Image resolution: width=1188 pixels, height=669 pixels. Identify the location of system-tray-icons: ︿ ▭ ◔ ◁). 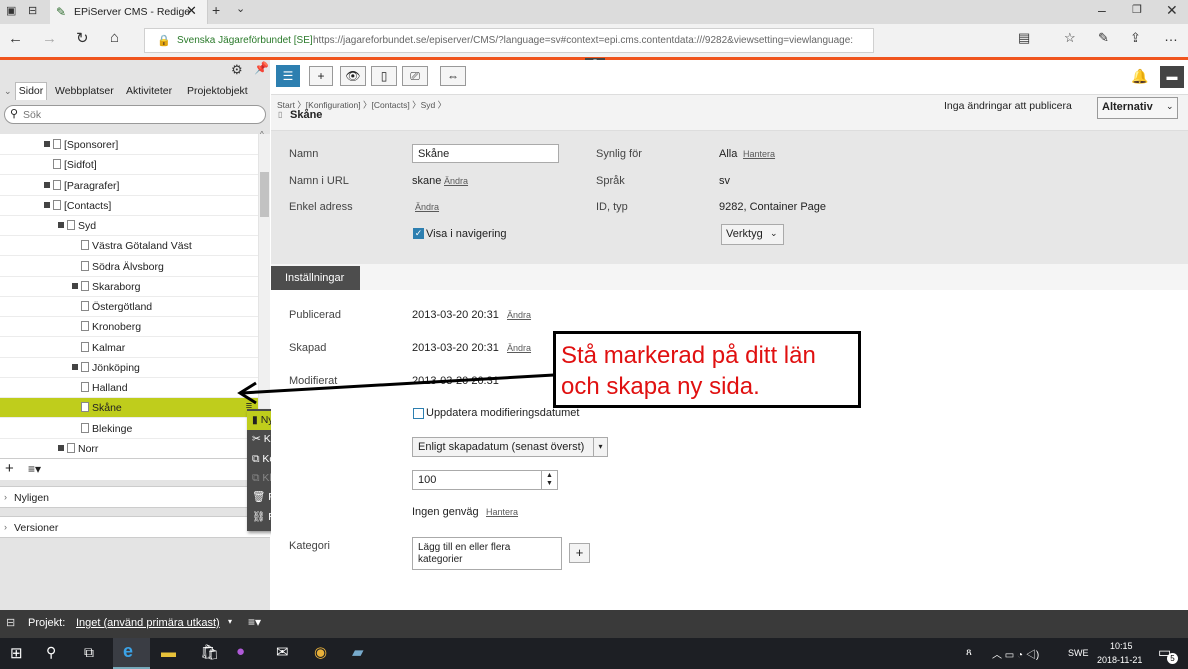
(1015, 653).